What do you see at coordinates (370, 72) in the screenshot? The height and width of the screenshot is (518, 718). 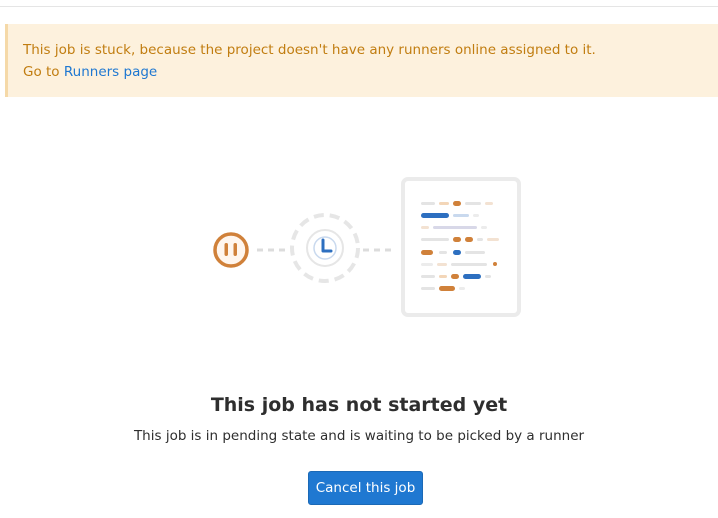 I see `alert-action-line: Go to Runners page` at bounding box center [370, 72].